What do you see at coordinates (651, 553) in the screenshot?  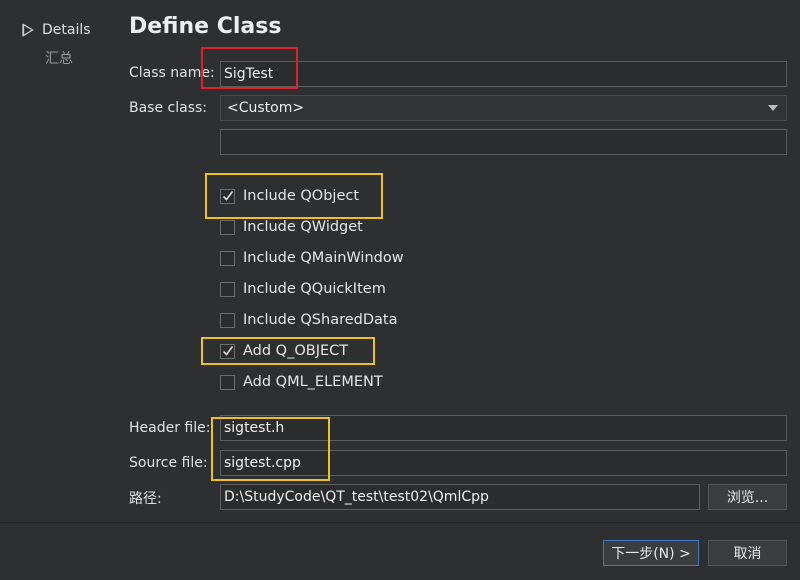 I see `next-button: 下一步(N) >` at bounding box center [651, 553].